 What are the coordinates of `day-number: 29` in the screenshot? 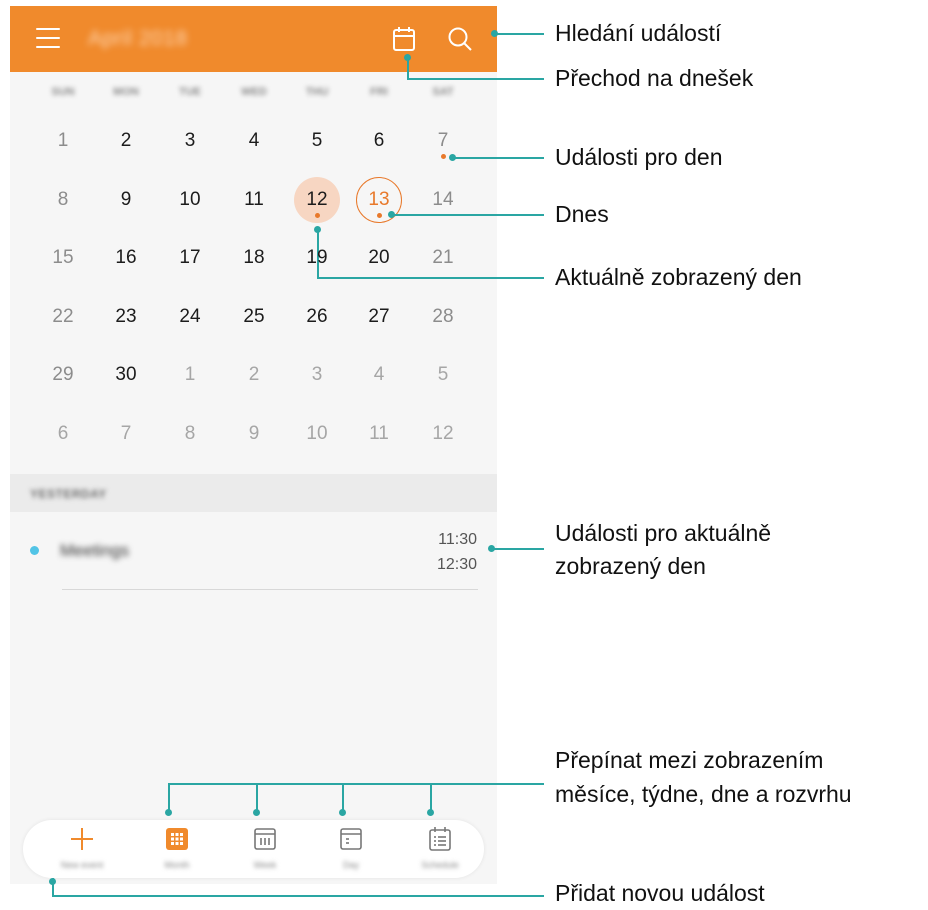 It's located at (63, 374).